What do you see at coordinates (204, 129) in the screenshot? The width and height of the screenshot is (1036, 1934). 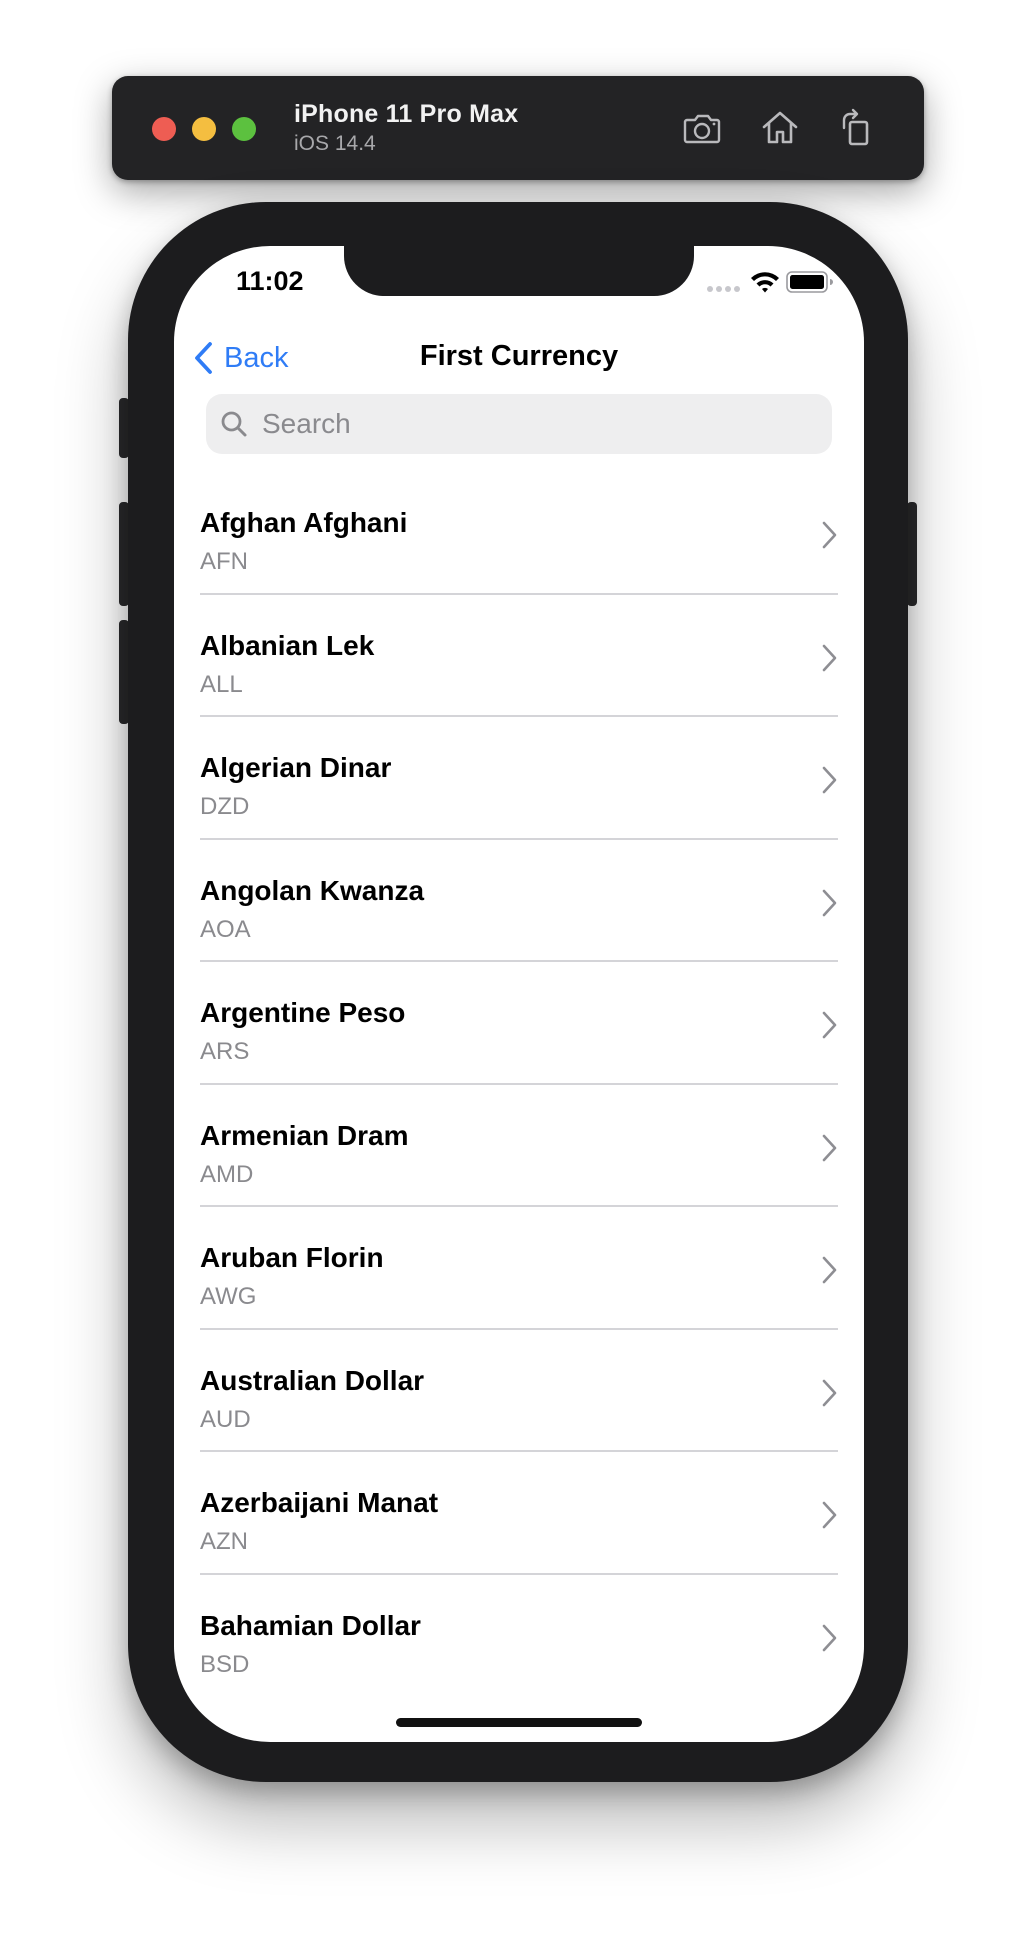 I see `window-minimize-button` at bounding box center [204, 129].